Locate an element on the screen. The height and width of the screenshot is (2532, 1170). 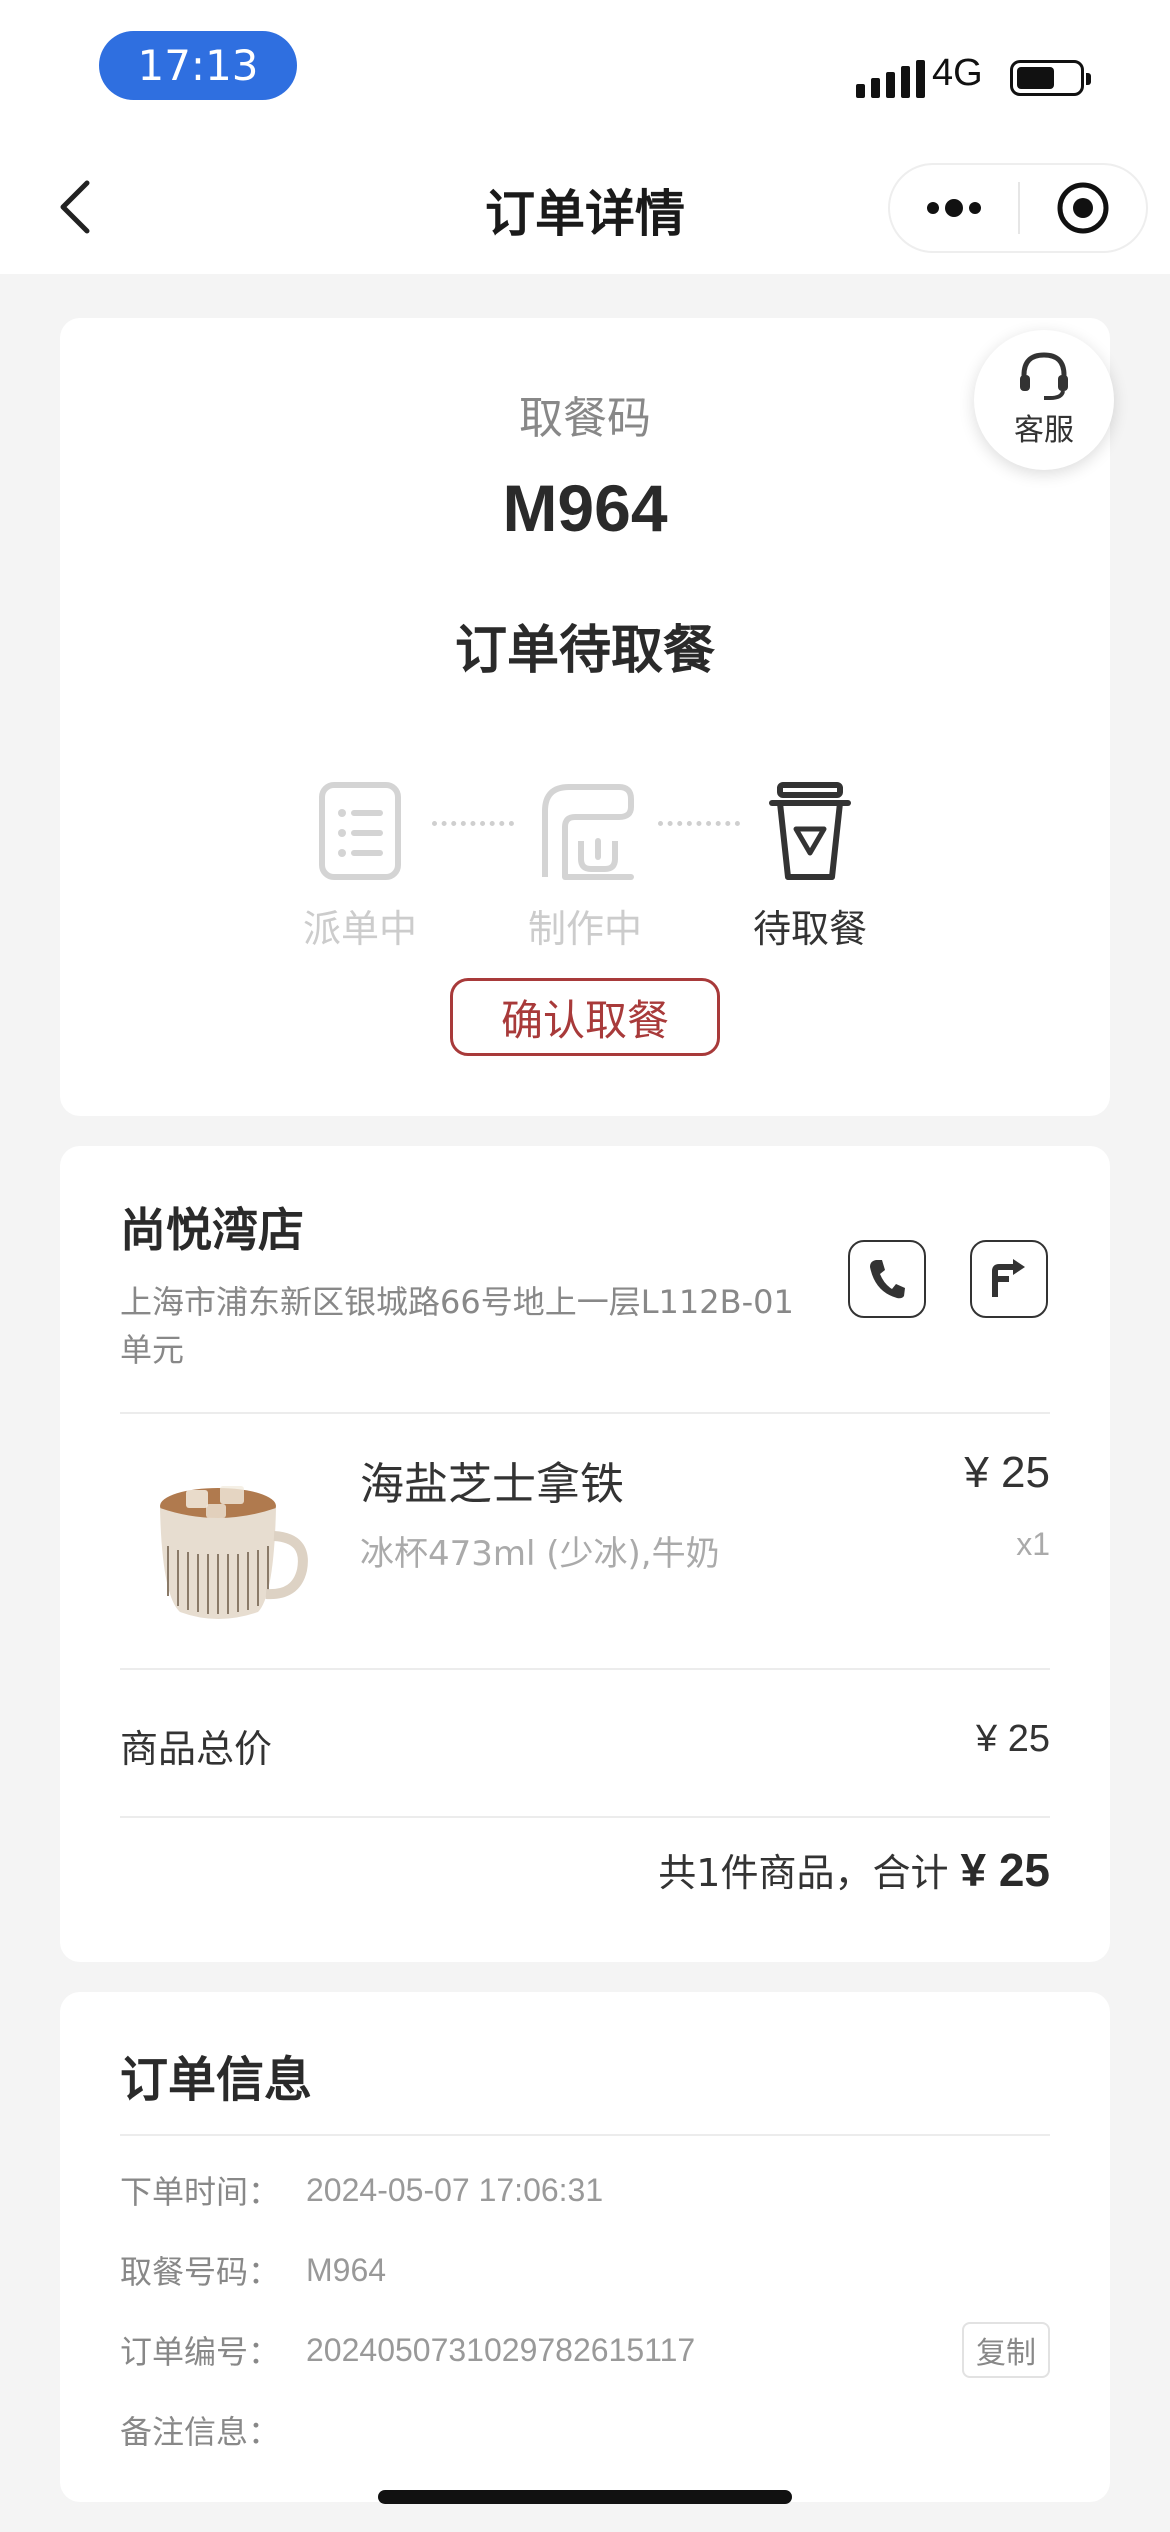
info-key: 取餐号码： is located at coordinates (200, 2272).